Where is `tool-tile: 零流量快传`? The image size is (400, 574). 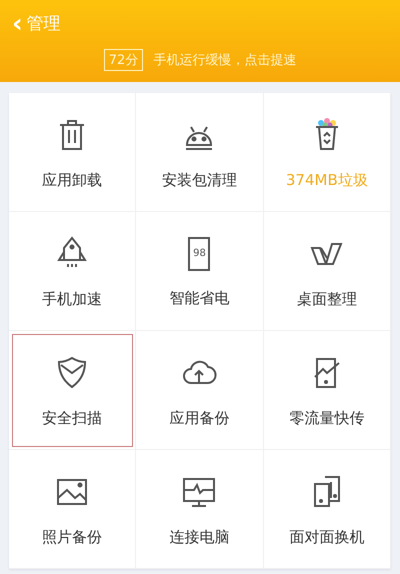 tool-tile: 零流量快传 is located at coordinates (327, 390).